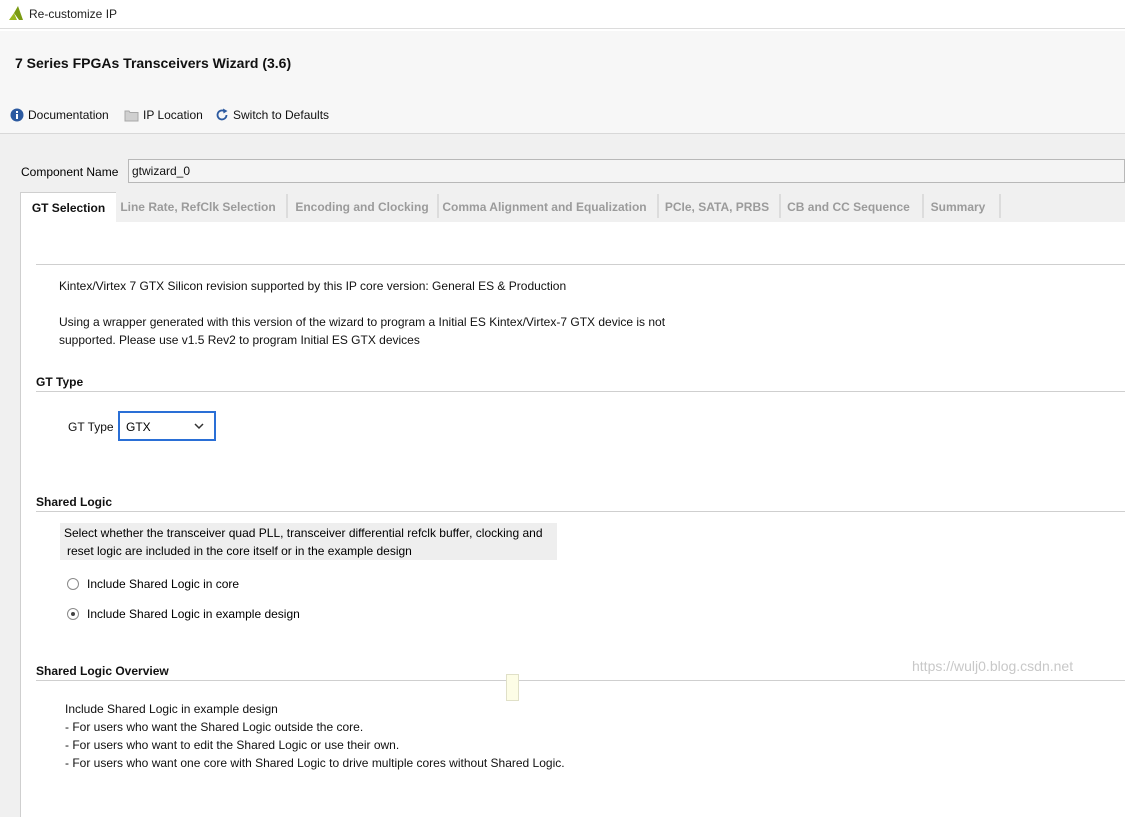 Image resolution: width=1125 pixels, height=817 pixels. I want to click on resize-handle, so click(512, 687).